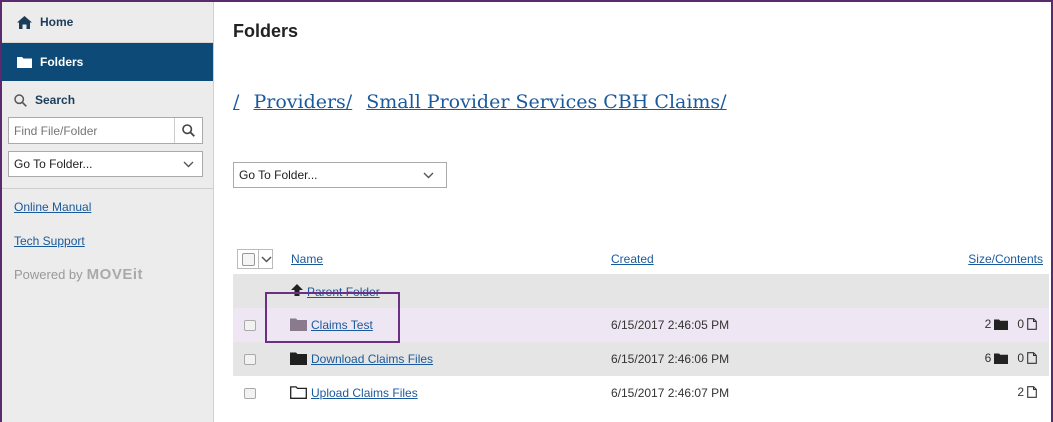 This screenshot has width=1053, height=422. Describe the element at coordinates (1011, 358) in the screenshot. I see `size-contents: 6 0` at that location.